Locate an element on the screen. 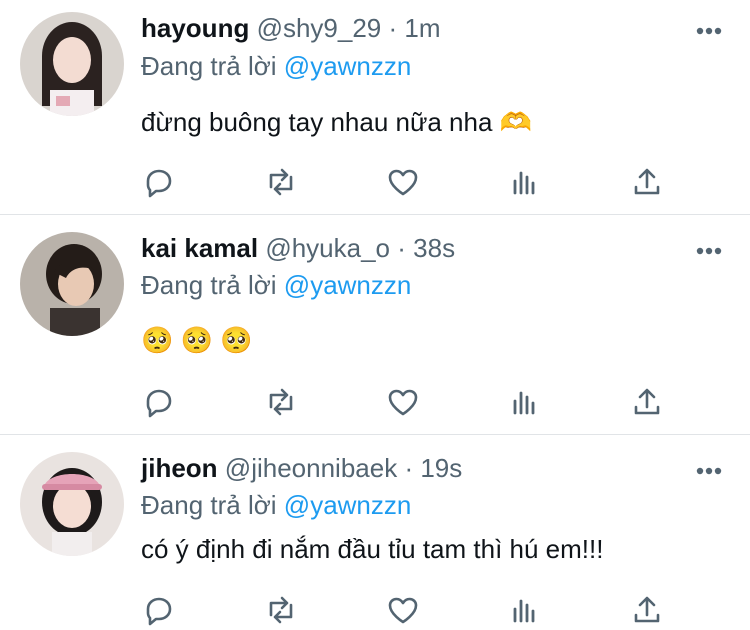 The width and height of the screenshot is (750, 630). tweet-header: kai kamal @hyuka_o · 38s is located at coordinates (298, 248).